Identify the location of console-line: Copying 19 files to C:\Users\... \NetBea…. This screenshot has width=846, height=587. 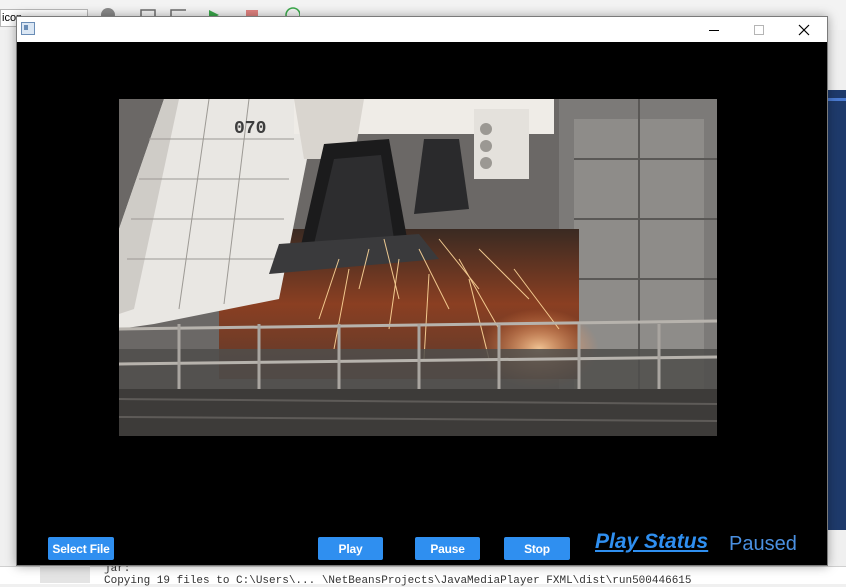
(398, 581).